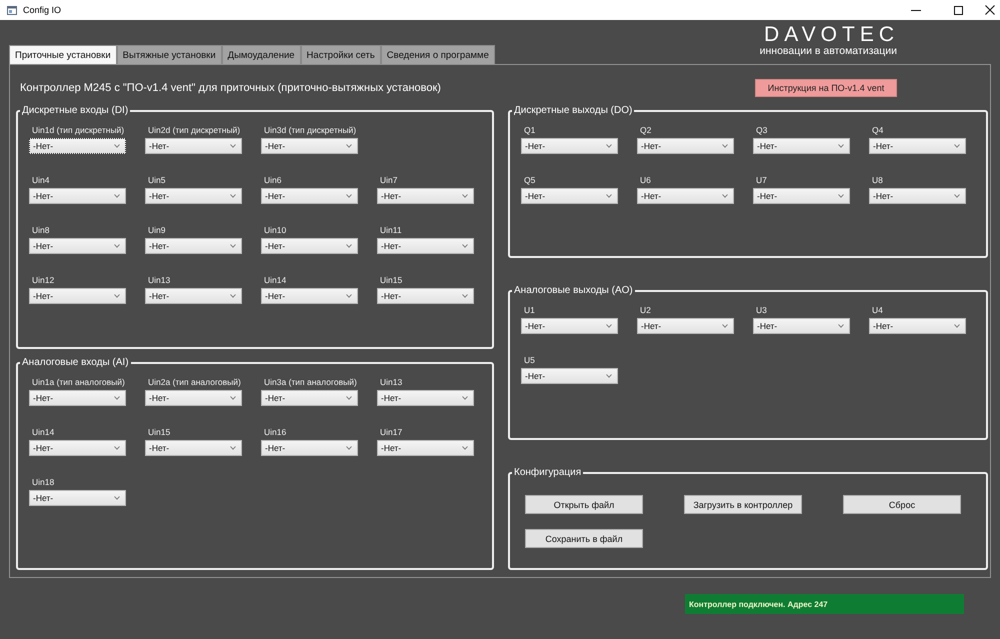 The height and width of the screenshot is (639, 1000). What do you see at coordinates (437, 54) in the screenshot?
I see `tab: Сведения о программе` at bounding box center [437, 54].